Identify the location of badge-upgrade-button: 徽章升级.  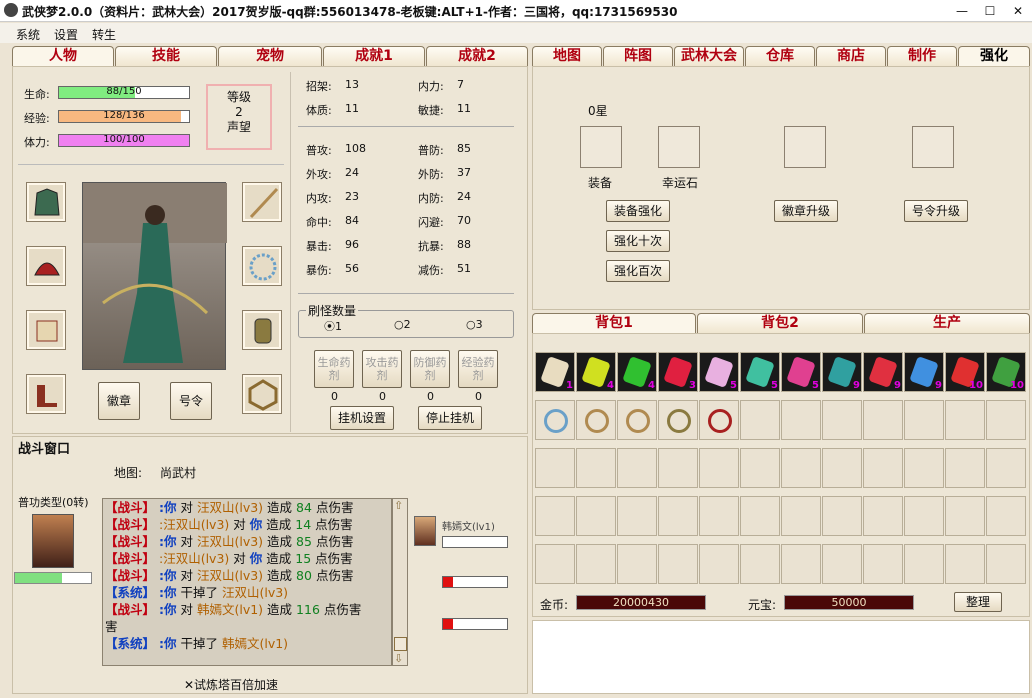
(806, 211).